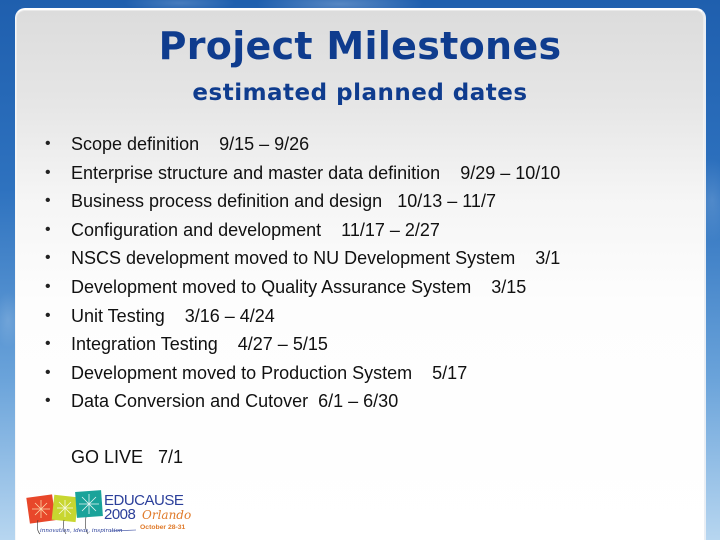 The image size is (720, 540). Describe the element at coordinates (41, 509) in the screenshot. I see `kite-red-icon` at that location.